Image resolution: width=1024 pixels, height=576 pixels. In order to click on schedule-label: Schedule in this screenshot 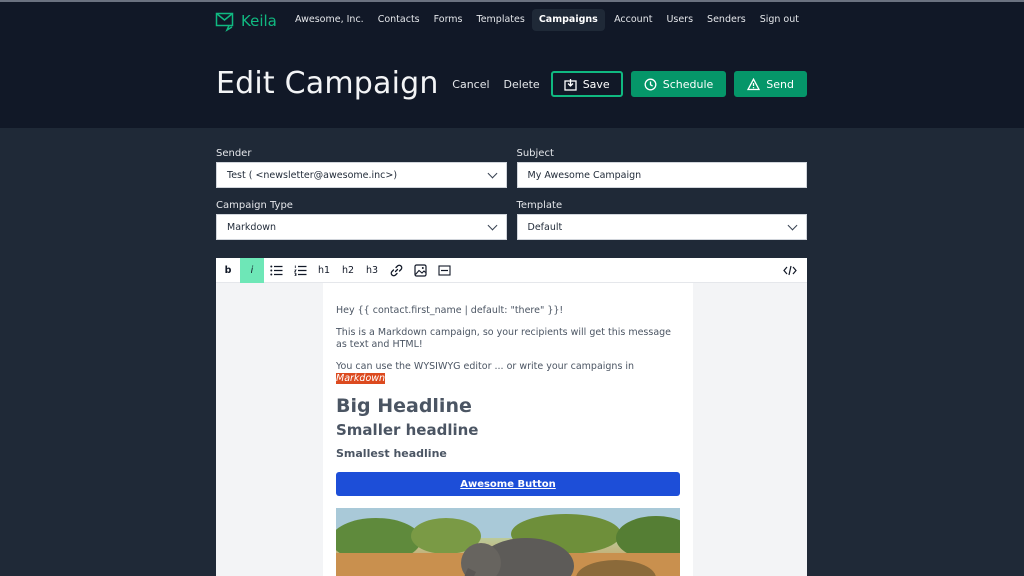, I will do `click(688, 84)`.